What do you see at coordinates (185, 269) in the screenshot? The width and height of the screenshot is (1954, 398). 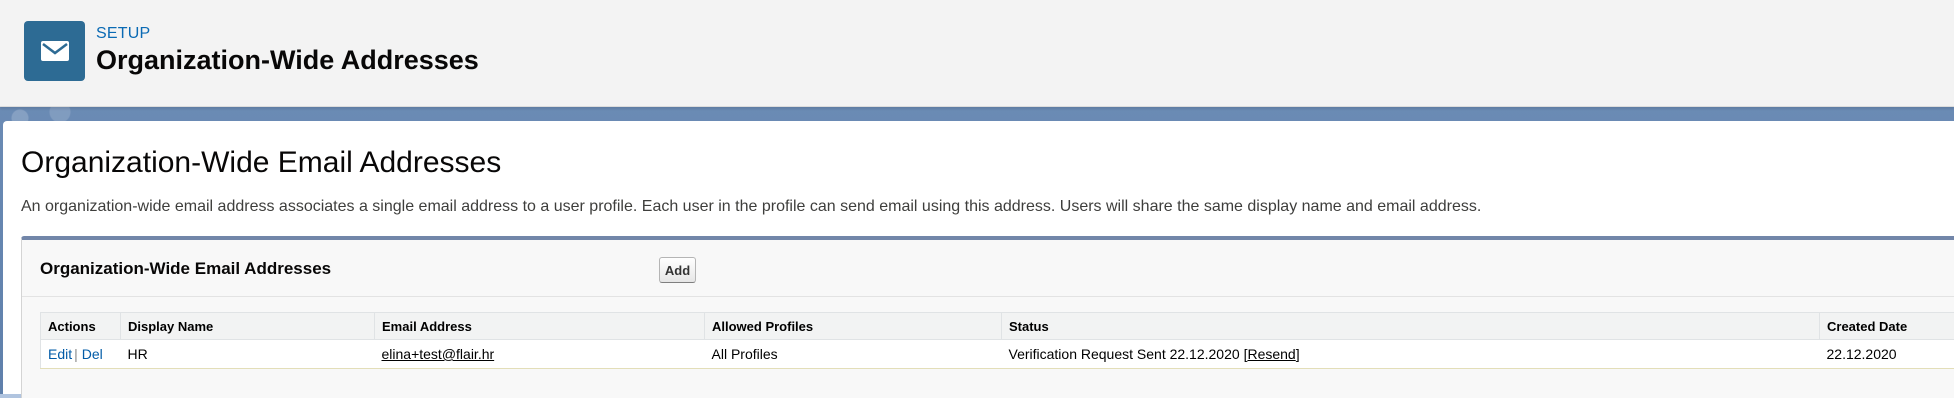 I see `panel-title: Organization-Wide Email Addresses` at bounding box center [185, 269].